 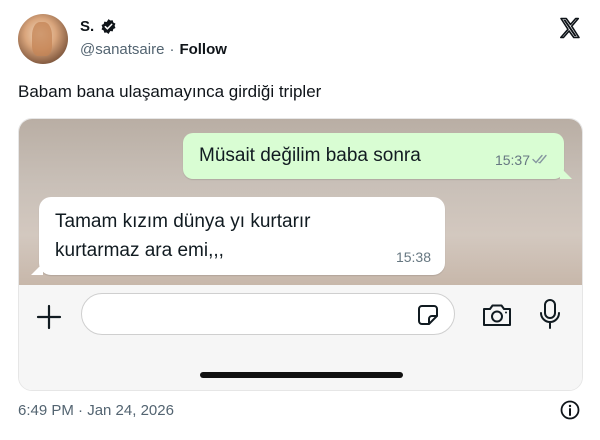 I want to click on home-indicator, so click(x=301, y=375).